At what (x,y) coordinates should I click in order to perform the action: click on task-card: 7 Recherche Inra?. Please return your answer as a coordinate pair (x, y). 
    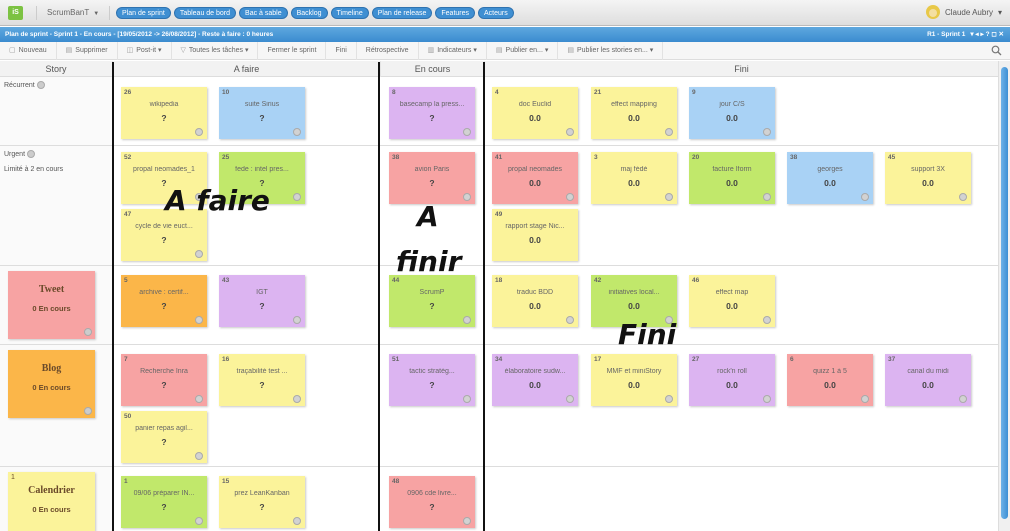
    Looking at the image, I should click on (164, 380).